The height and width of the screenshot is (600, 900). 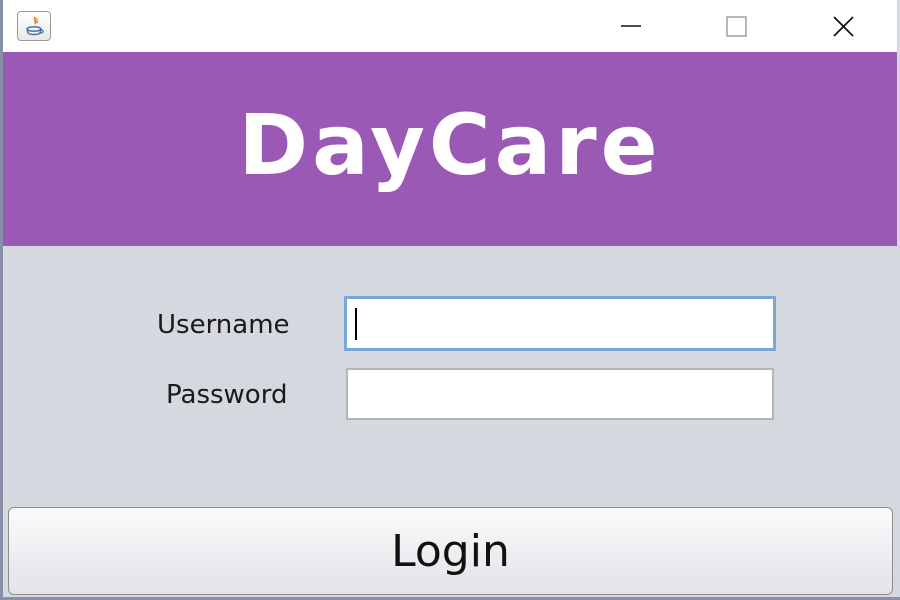 I want to click on brand-title: DayCare, so click(x=450, y=145).